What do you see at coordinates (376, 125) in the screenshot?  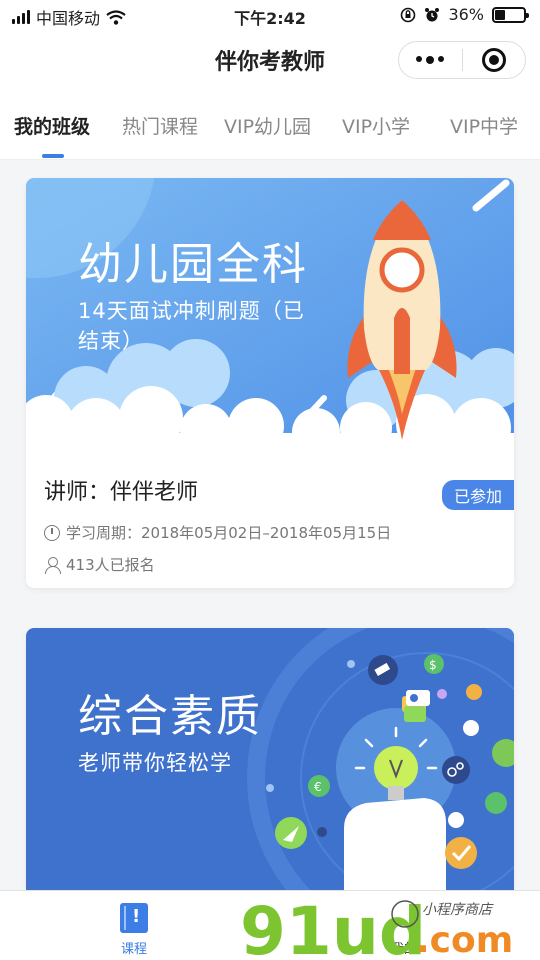 I see `tab-vip-primary: VIP小学` at bounding box center [376, 125].